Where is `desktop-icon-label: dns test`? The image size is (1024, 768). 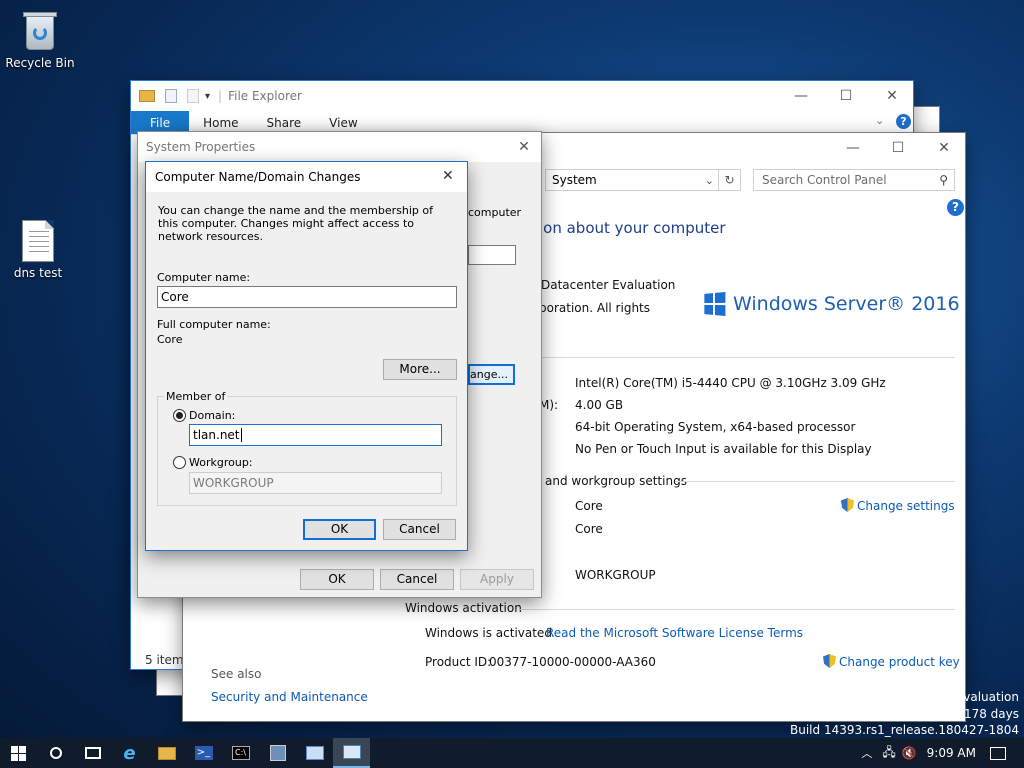
desktop-icon-label: dns test is located at coordinates (38, 273).